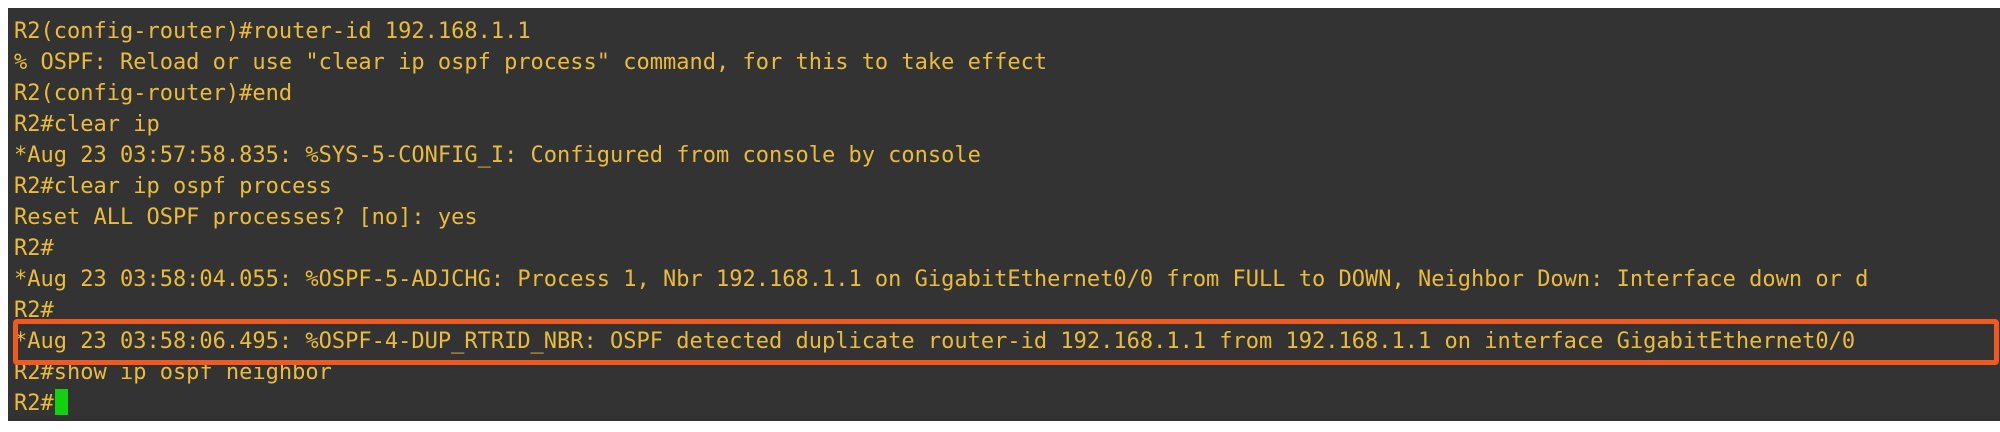  I want to click on terminal-line: R2#clear ip ospf process, so click(173, 186).